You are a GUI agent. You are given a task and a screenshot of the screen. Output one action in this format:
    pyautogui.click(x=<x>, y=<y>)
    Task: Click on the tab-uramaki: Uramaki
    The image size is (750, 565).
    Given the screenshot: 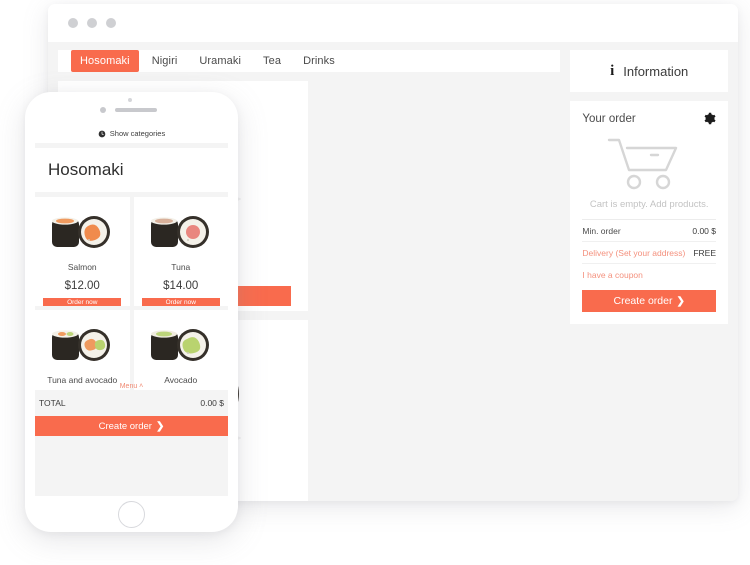 What is the action you would take?
    pyautogui.click(x=220, y=61)
    